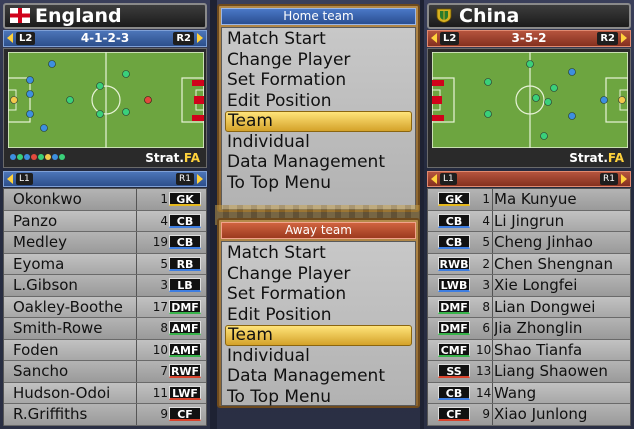 The height and width of the screenshot is (429, 634). Describe the element at coordinates (553, 263) in the screenshot. I see `player-name: Chen Shengnan` at that location.